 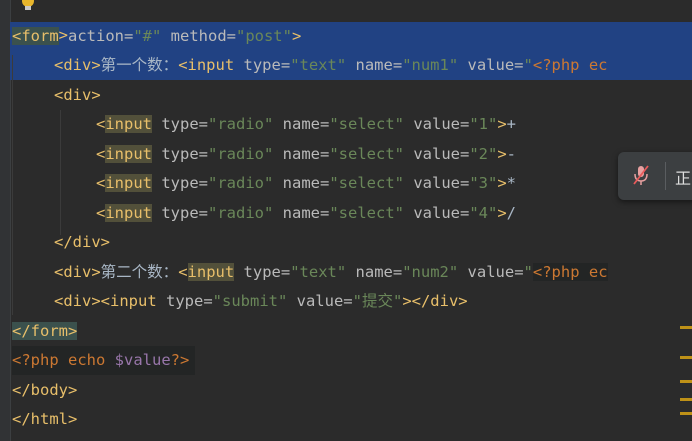 I want to click on attr-action: action=, so click(x=96, y=36).